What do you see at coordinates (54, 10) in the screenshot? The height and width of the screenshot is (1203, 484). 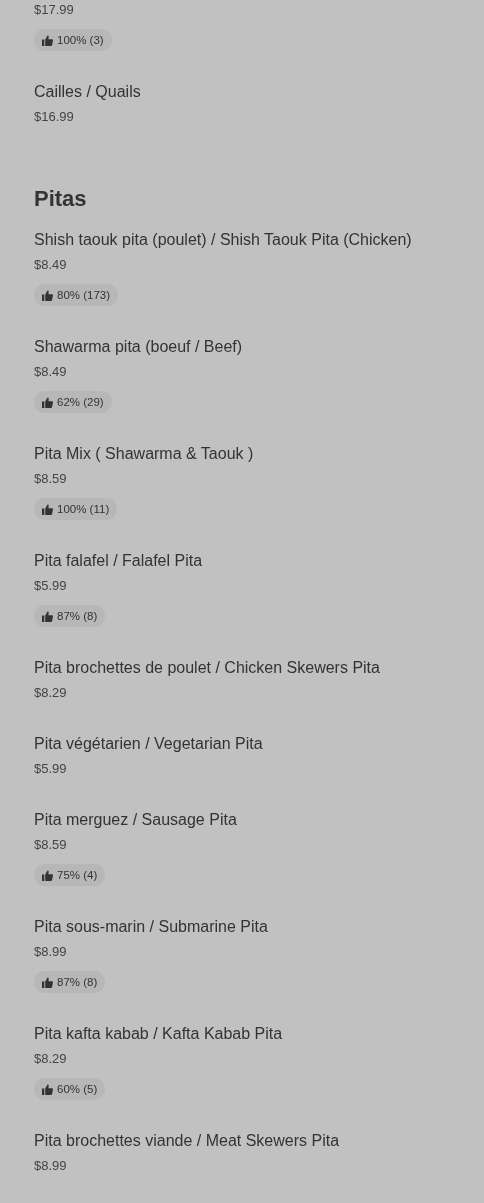 I see `item-price: $17.99` at bounding box center [54, 10].